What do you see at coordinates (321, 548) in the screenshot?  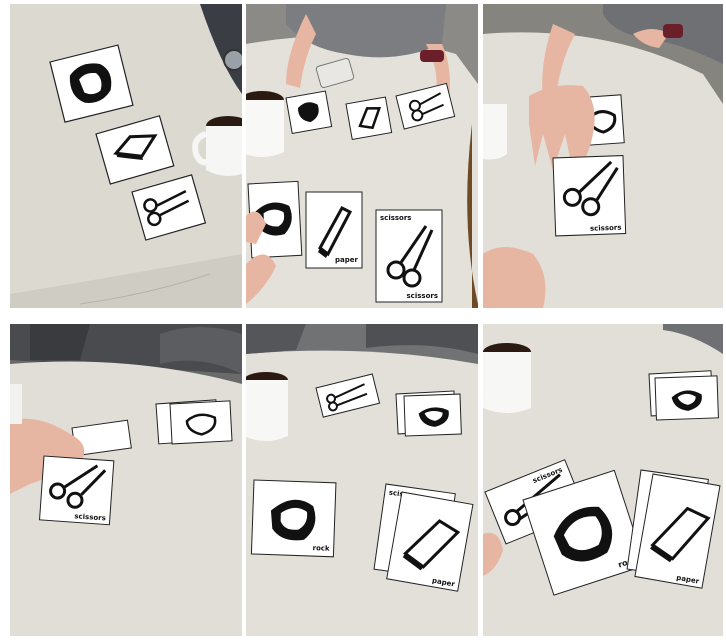 I see `card-label: rock` at bounding box center [321, 548].